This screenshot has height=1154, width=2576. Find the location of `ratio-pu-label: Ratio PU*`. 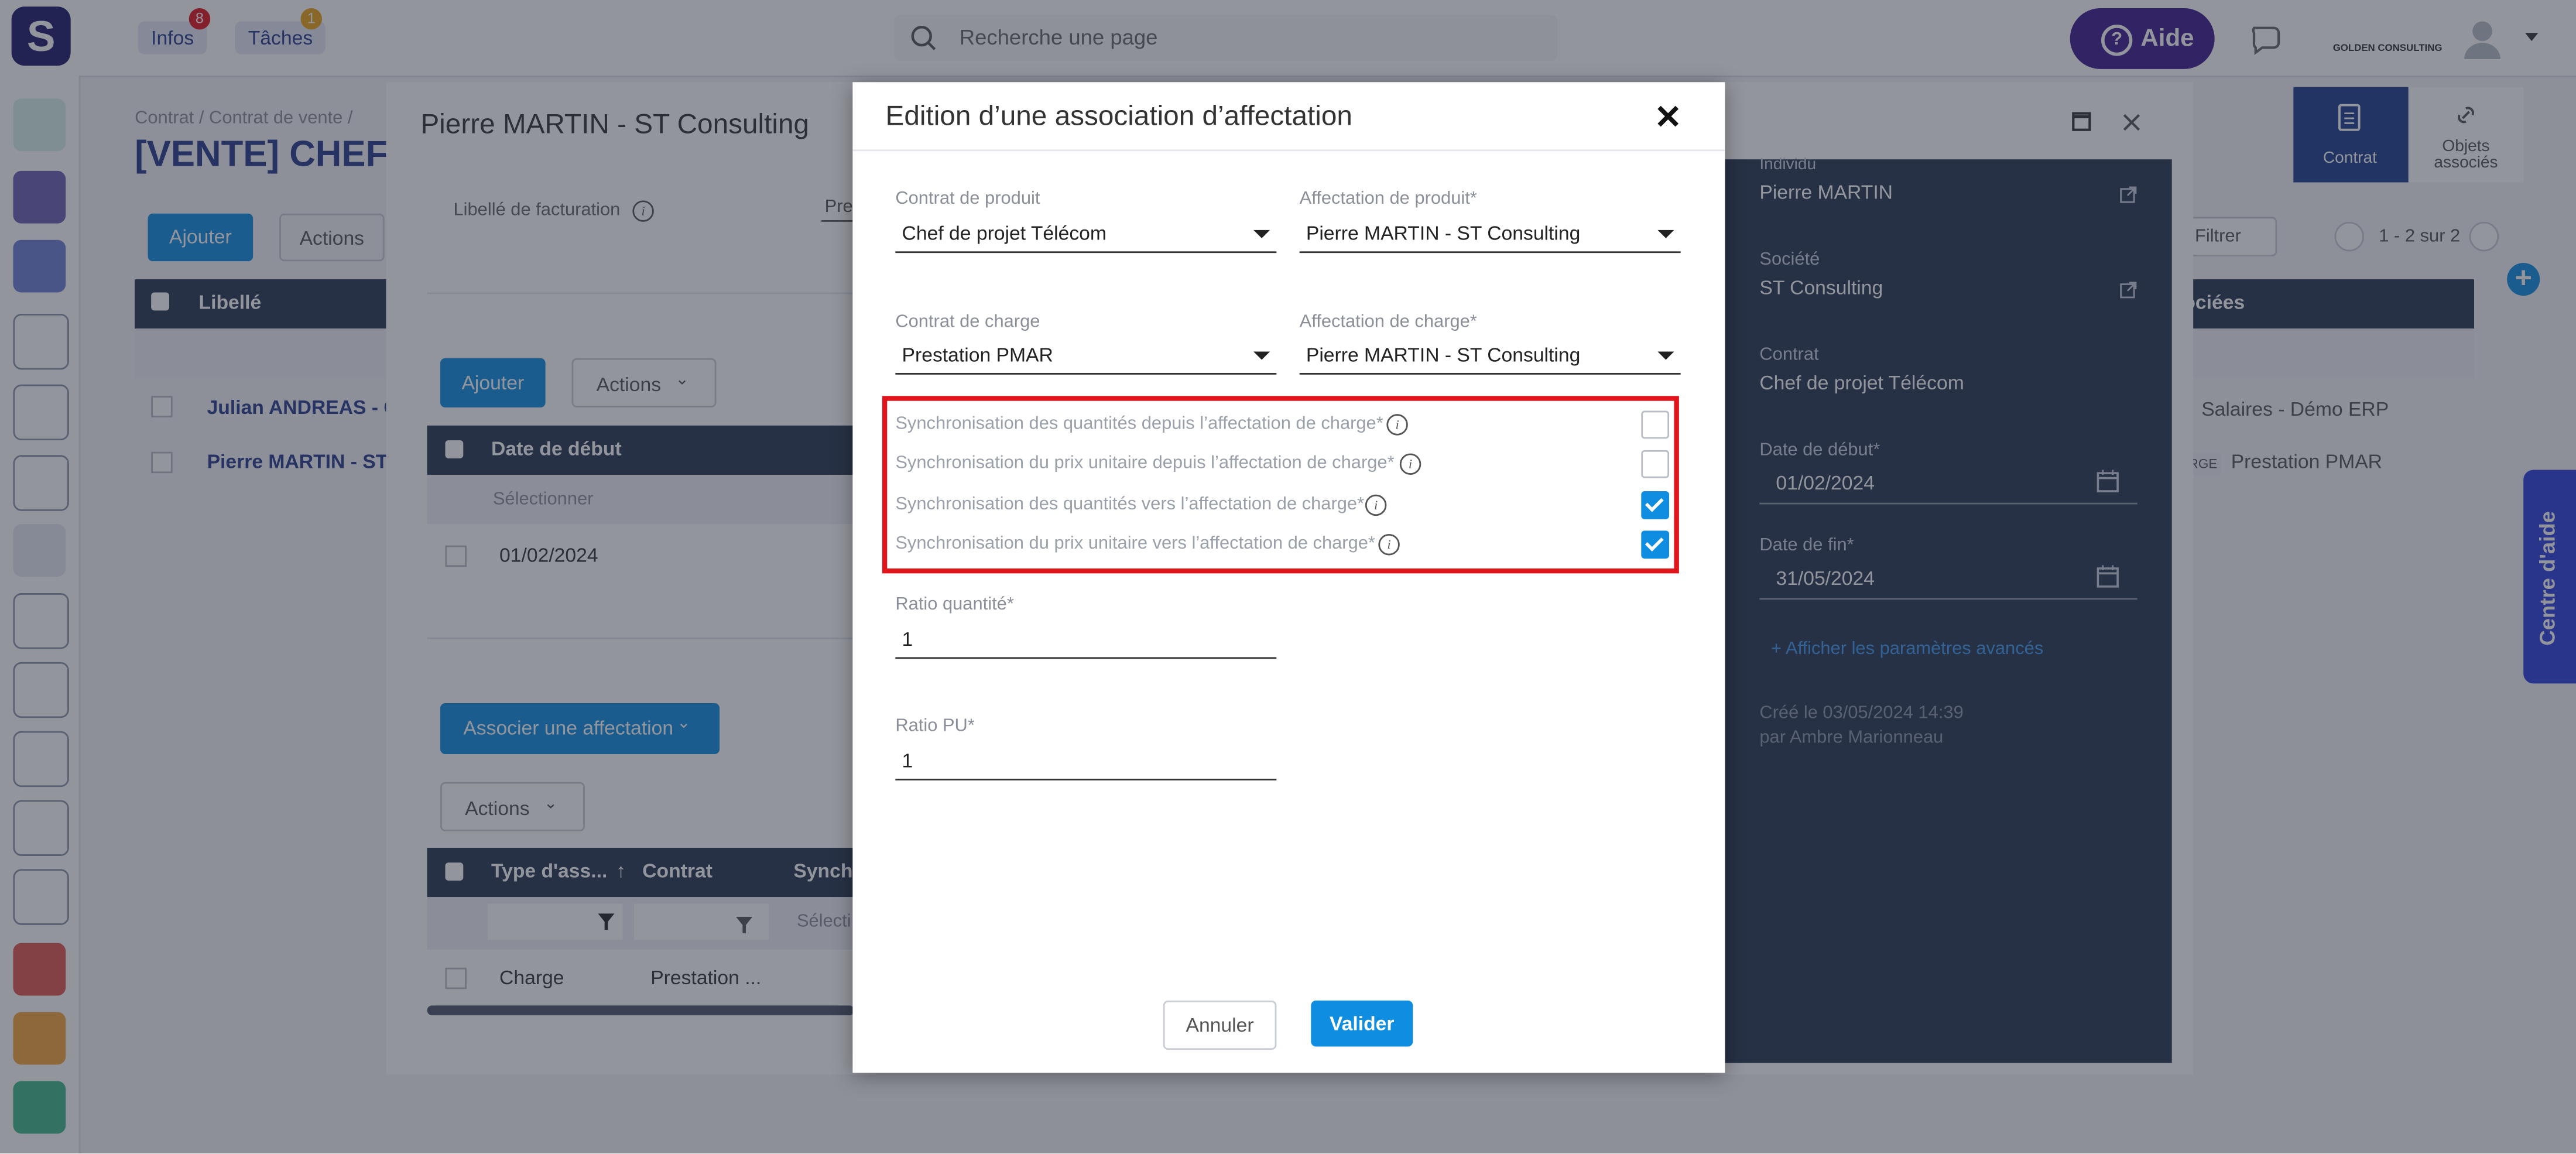

ratio-pu-label: Ratio PU* is located at coordinates (935, 726).